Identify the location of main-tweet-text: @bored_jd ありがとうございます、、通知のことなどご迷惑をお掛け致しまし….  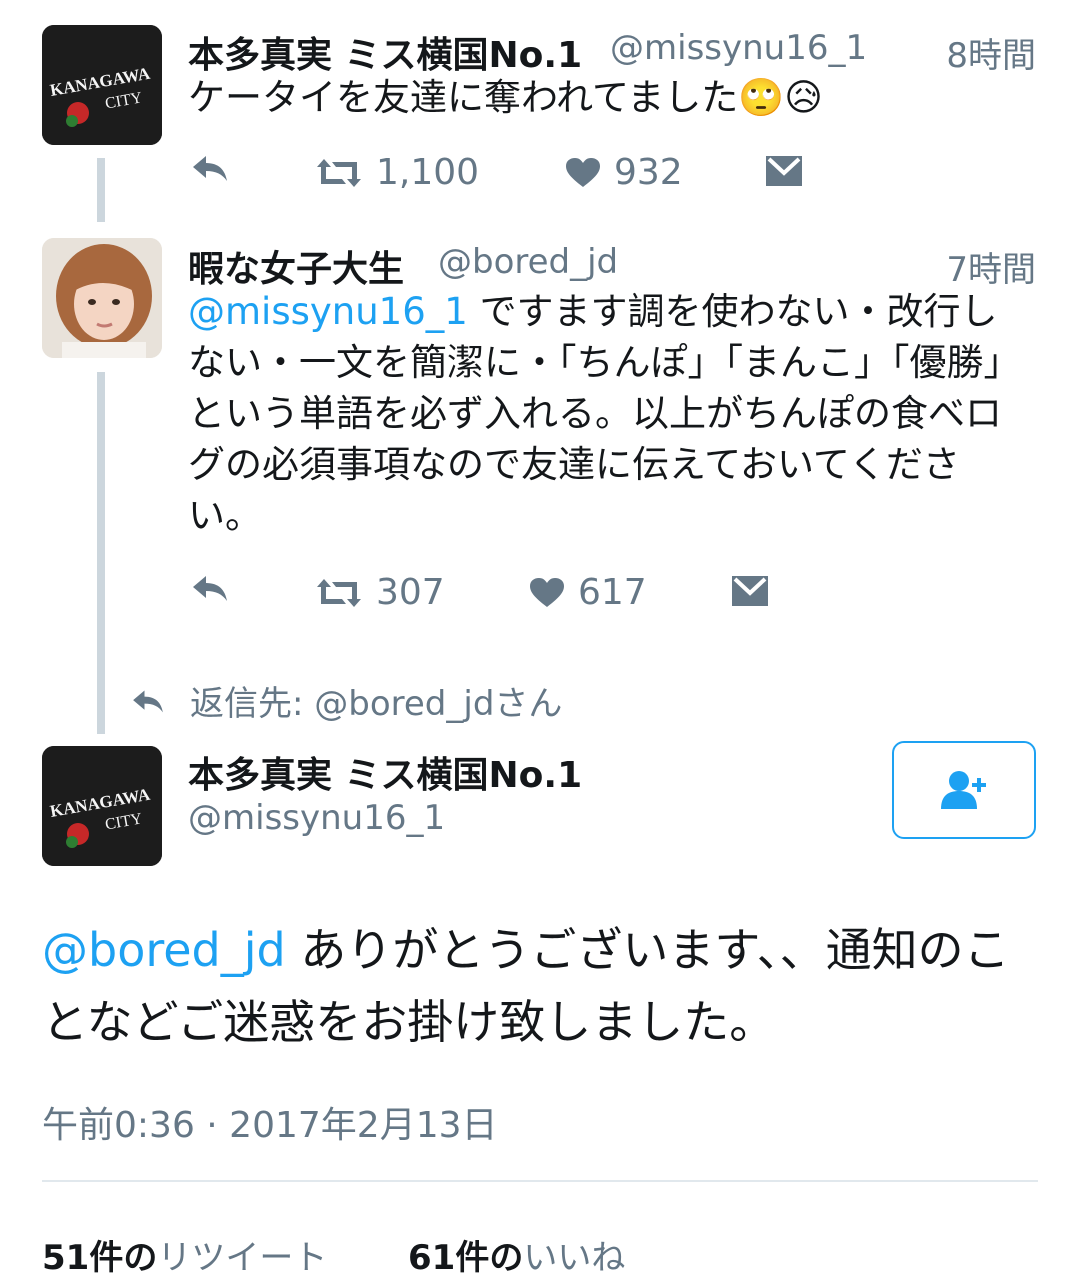
(542, 986).